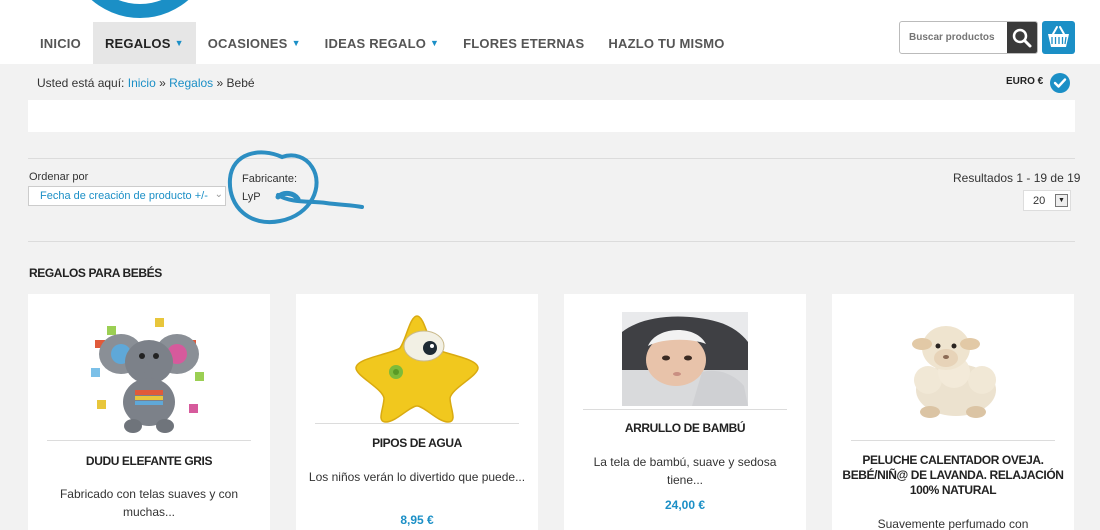  I want to click on nav-item-ocasiones: OCASIONES ▼, so click(254, 43).